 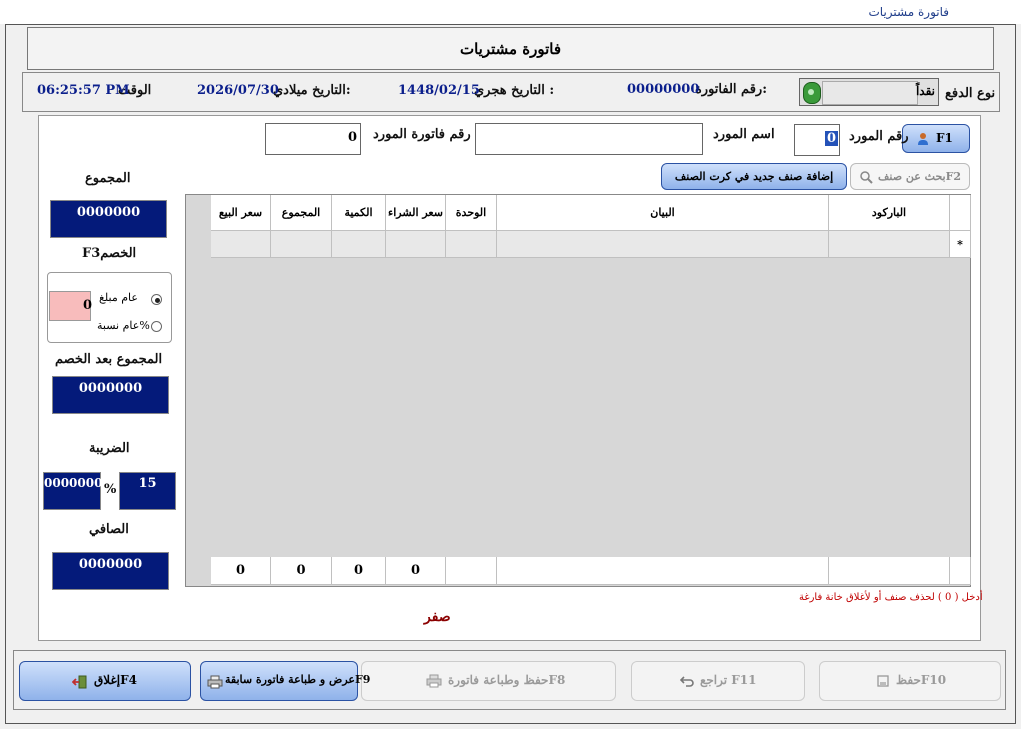 What do you see at coordinates (110, 571) in the screenshot?
I see `net-value: 0000000` at bounding box center [110, 571].